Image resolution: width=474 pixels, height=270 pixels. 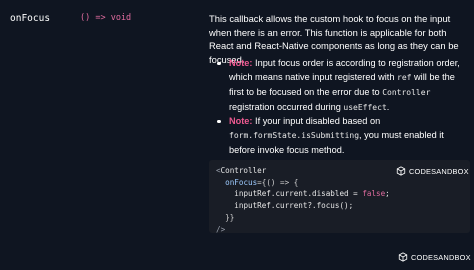 I want to click on codesandbox-button-bottom: CODESANDBOX, so click(x=434, y=257).